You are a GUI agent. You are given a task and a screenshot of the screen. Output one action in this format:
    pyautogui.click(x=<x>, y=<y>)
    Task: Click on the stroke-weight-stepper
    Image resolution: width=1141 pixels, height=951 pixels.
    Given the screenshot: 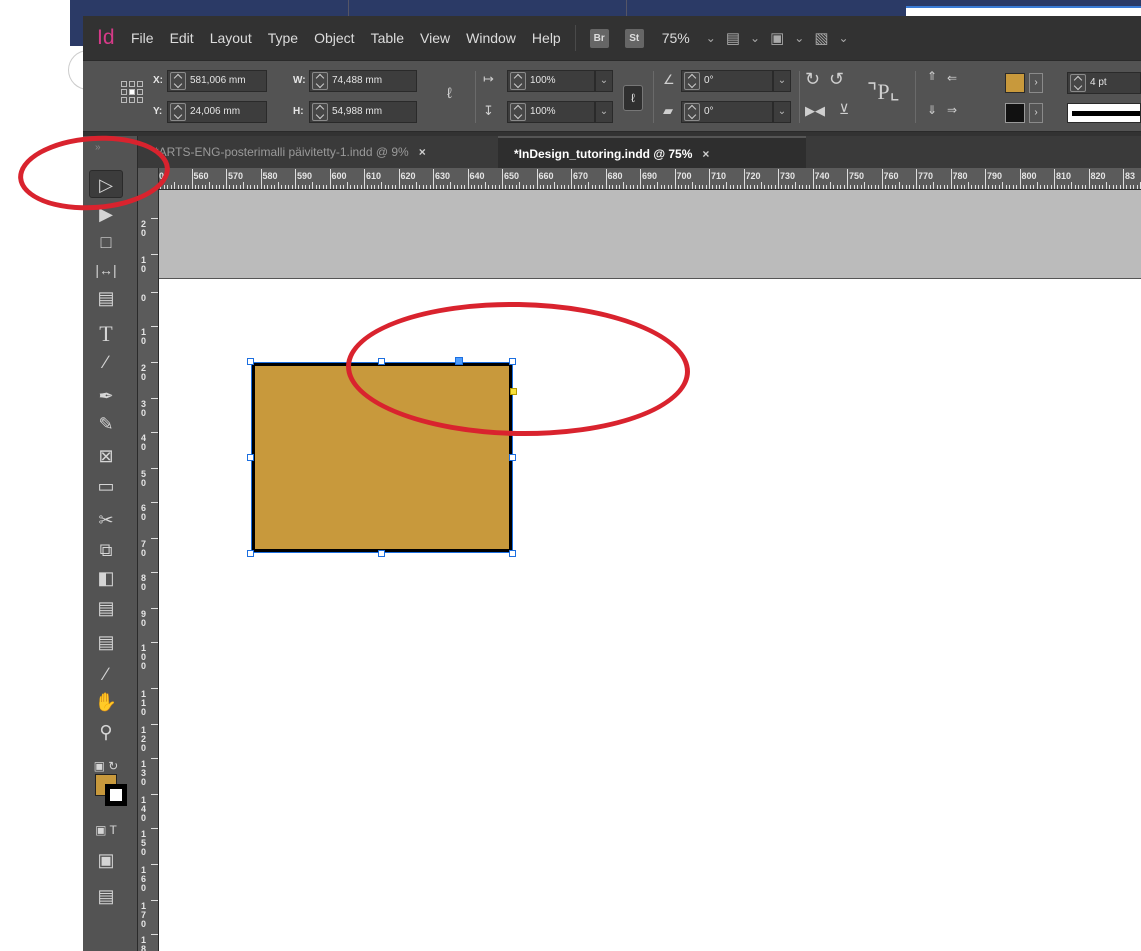 What is the action you would take?
    pyautogui.click(x=1078, y=83)
    